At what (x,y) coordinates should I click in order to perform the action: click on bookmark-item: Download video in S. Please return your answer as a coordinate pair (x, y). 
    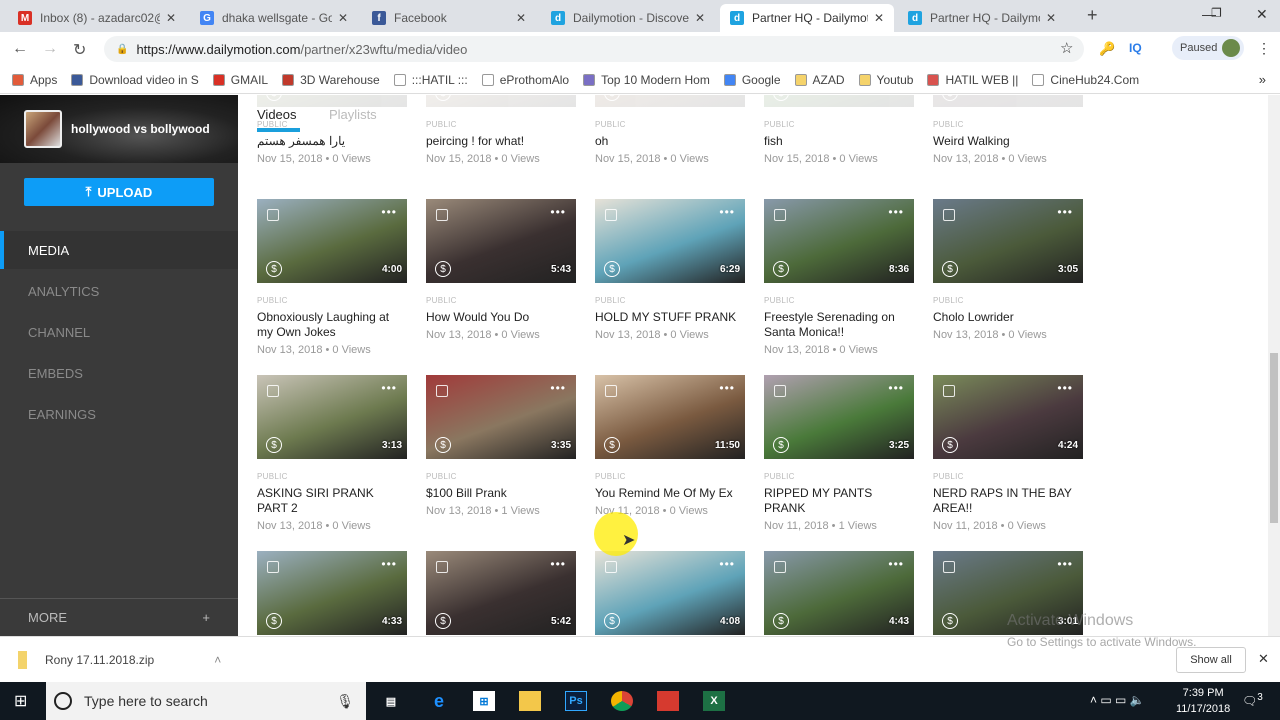
    Looking at the image, I should click on (135, 80).